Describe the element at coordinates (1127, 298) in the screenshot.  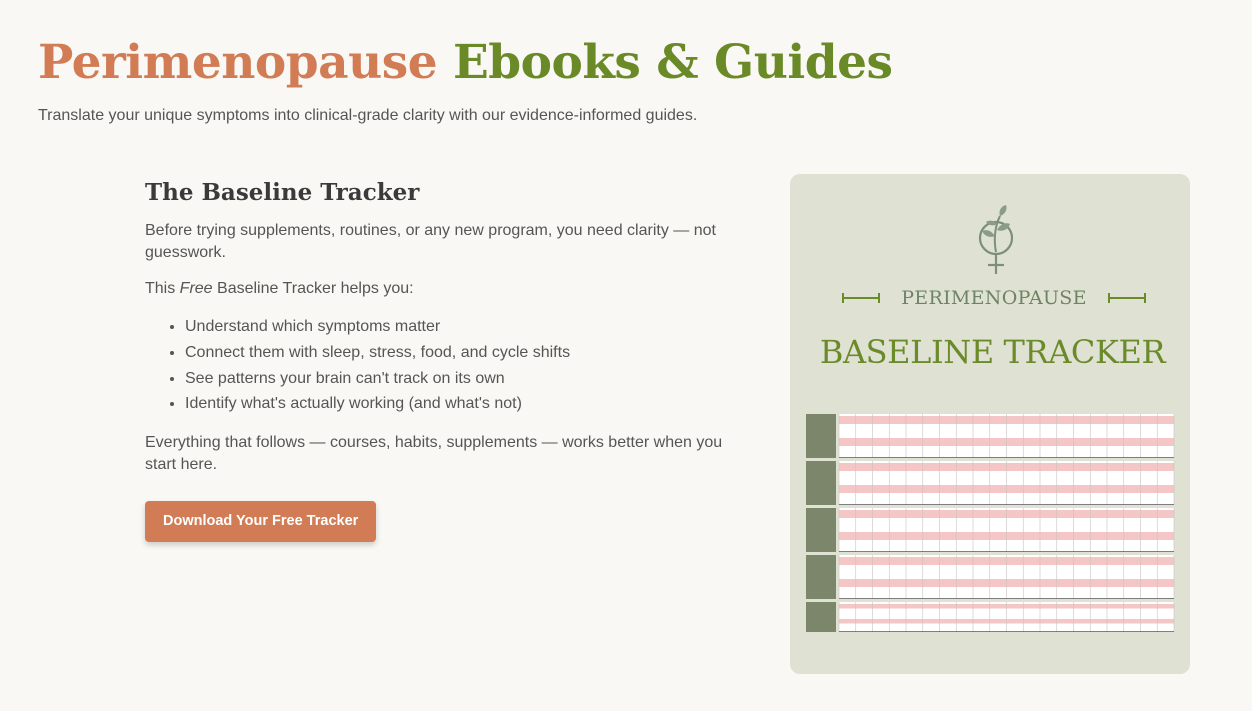
I see `decorative-rule-right` at that location.